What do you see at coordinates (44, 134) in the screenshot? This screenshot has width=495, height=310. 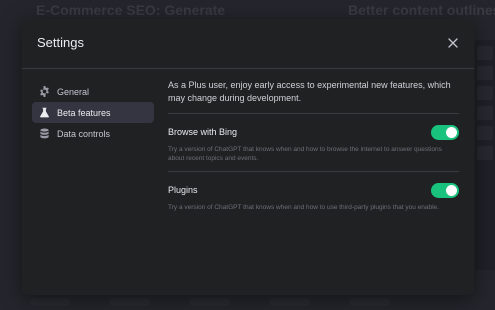 I see `database-icon` at bounding box center [44, 134].